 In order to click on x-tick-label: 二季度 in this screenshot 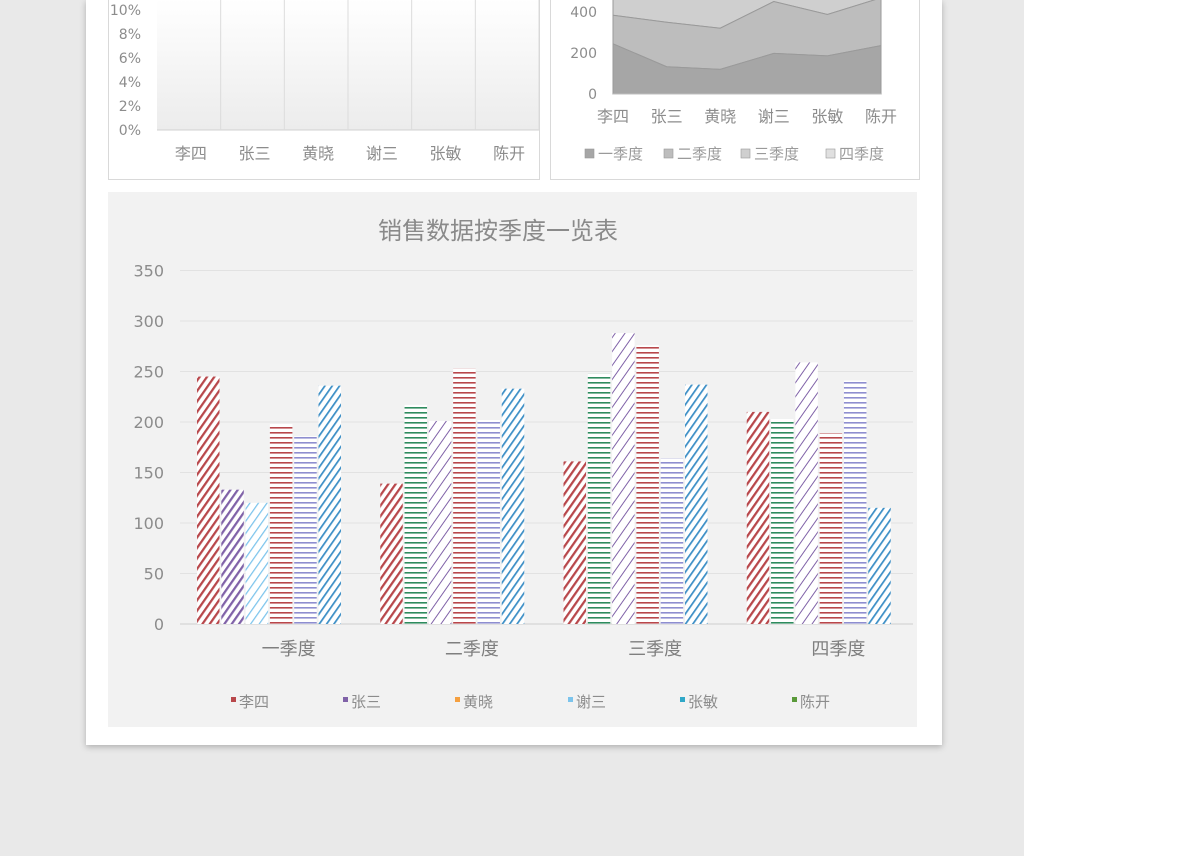, I will do `click(472, 649)`.